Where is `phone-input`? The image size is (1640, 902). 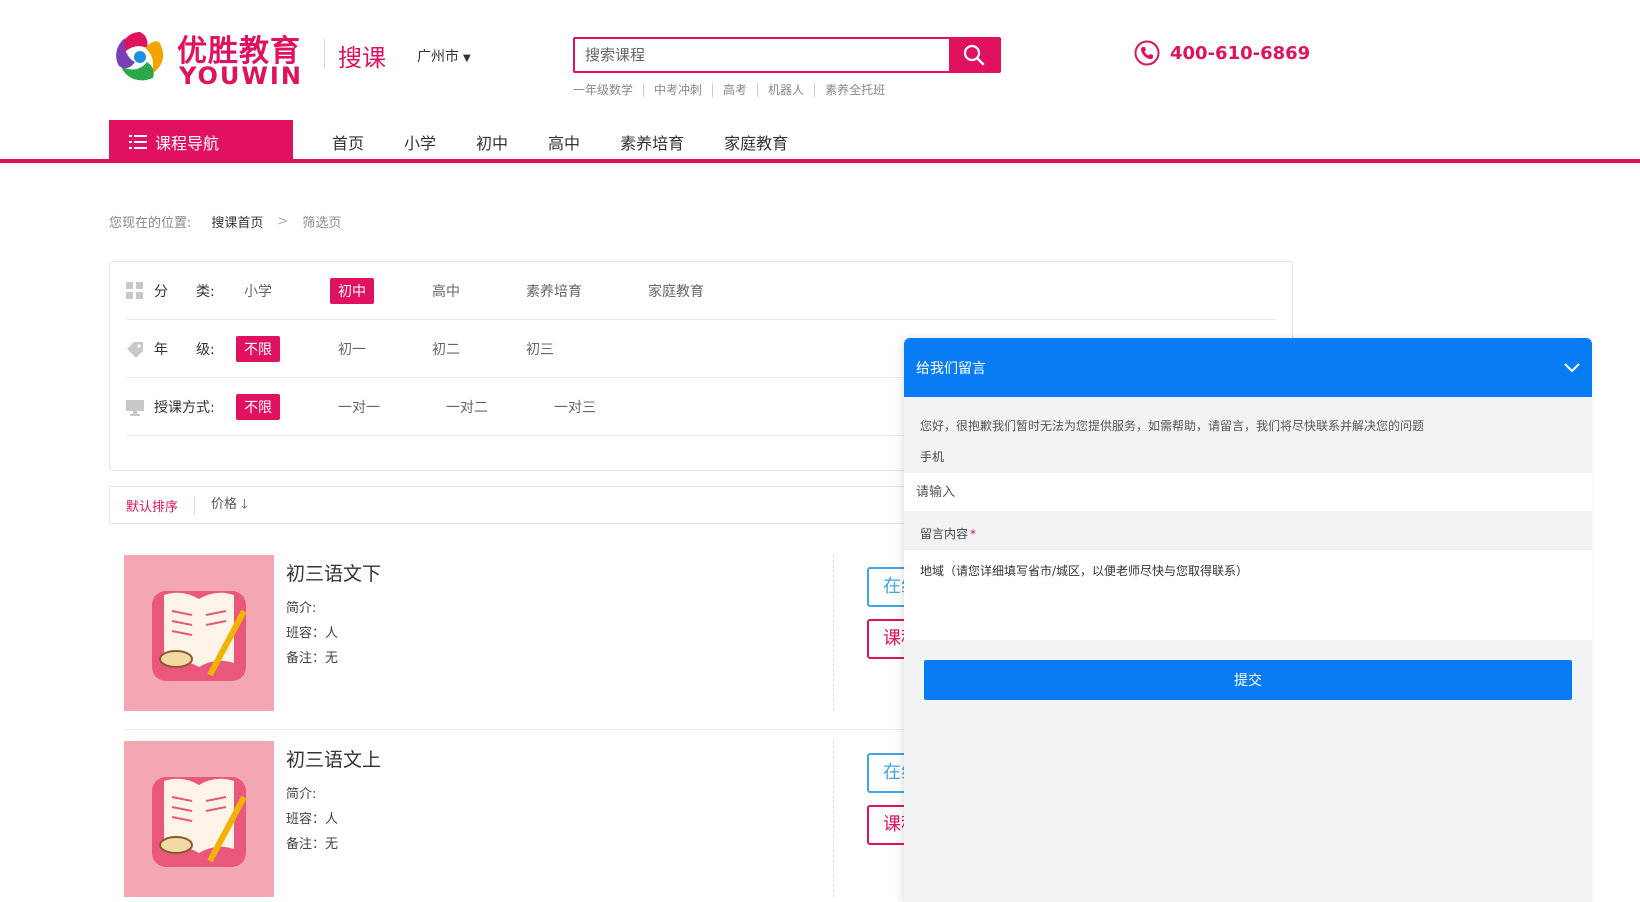 phone-input is located at coordinates (1248, 492).